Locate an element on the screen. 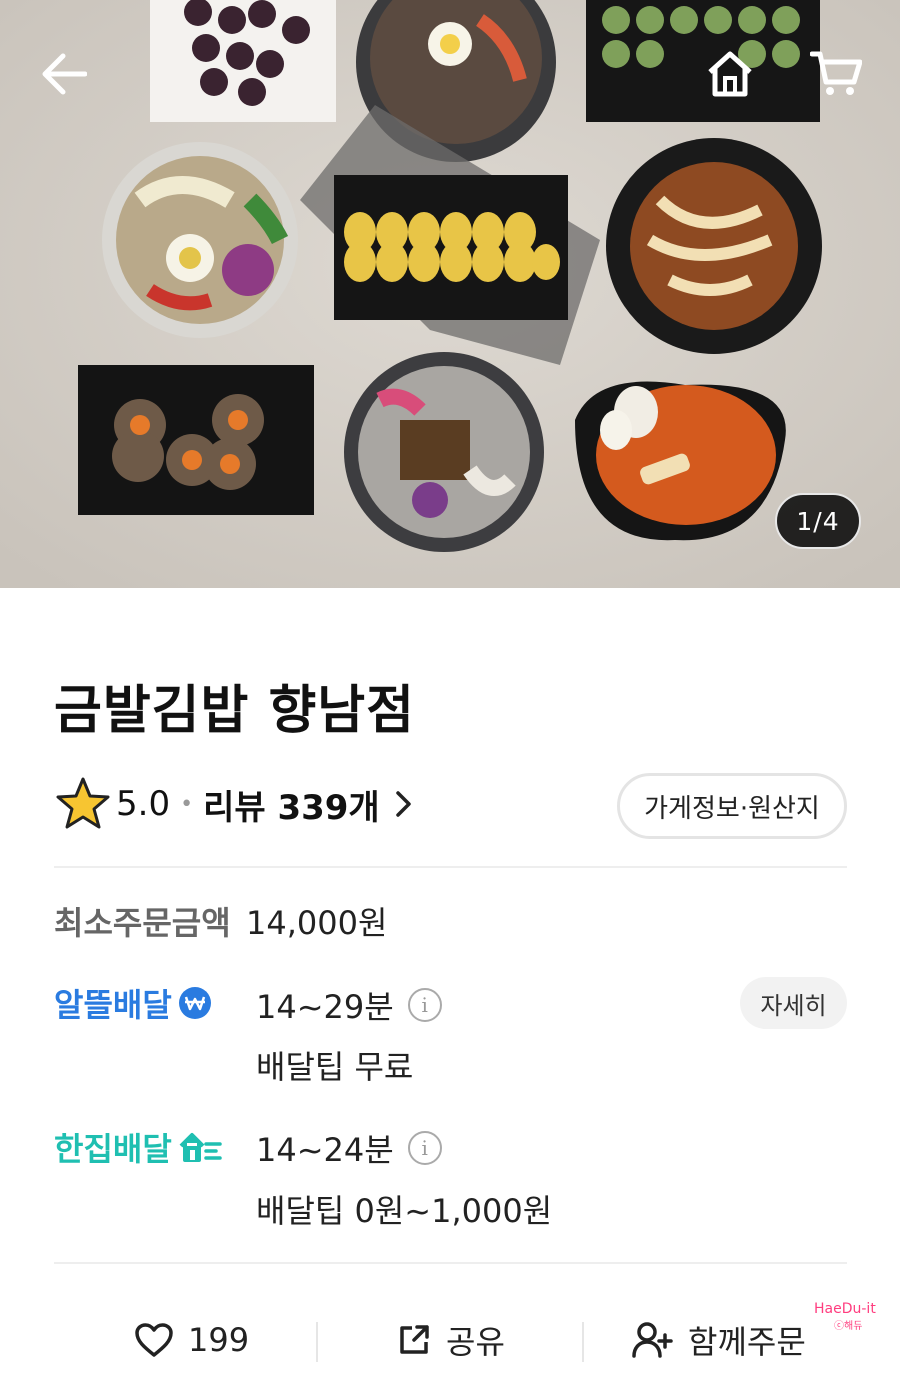 This screenshot has height=1379, width=900. cart-icon is located at coordinates (836, 73).